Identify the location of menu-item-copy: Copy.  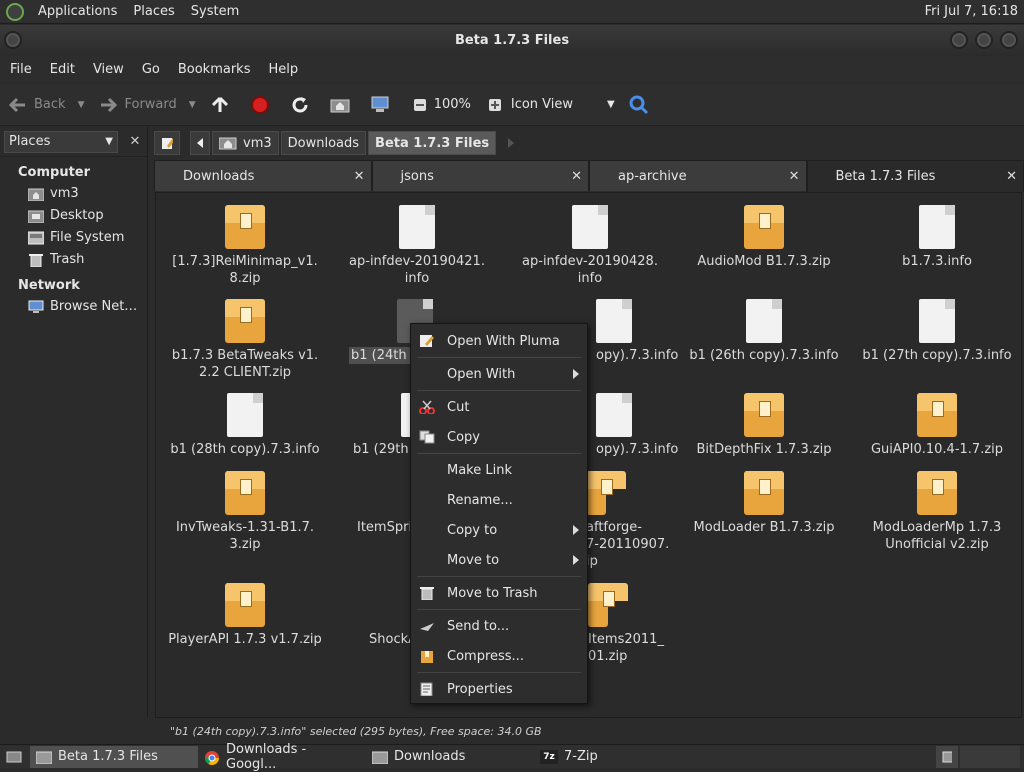
(499, 437).